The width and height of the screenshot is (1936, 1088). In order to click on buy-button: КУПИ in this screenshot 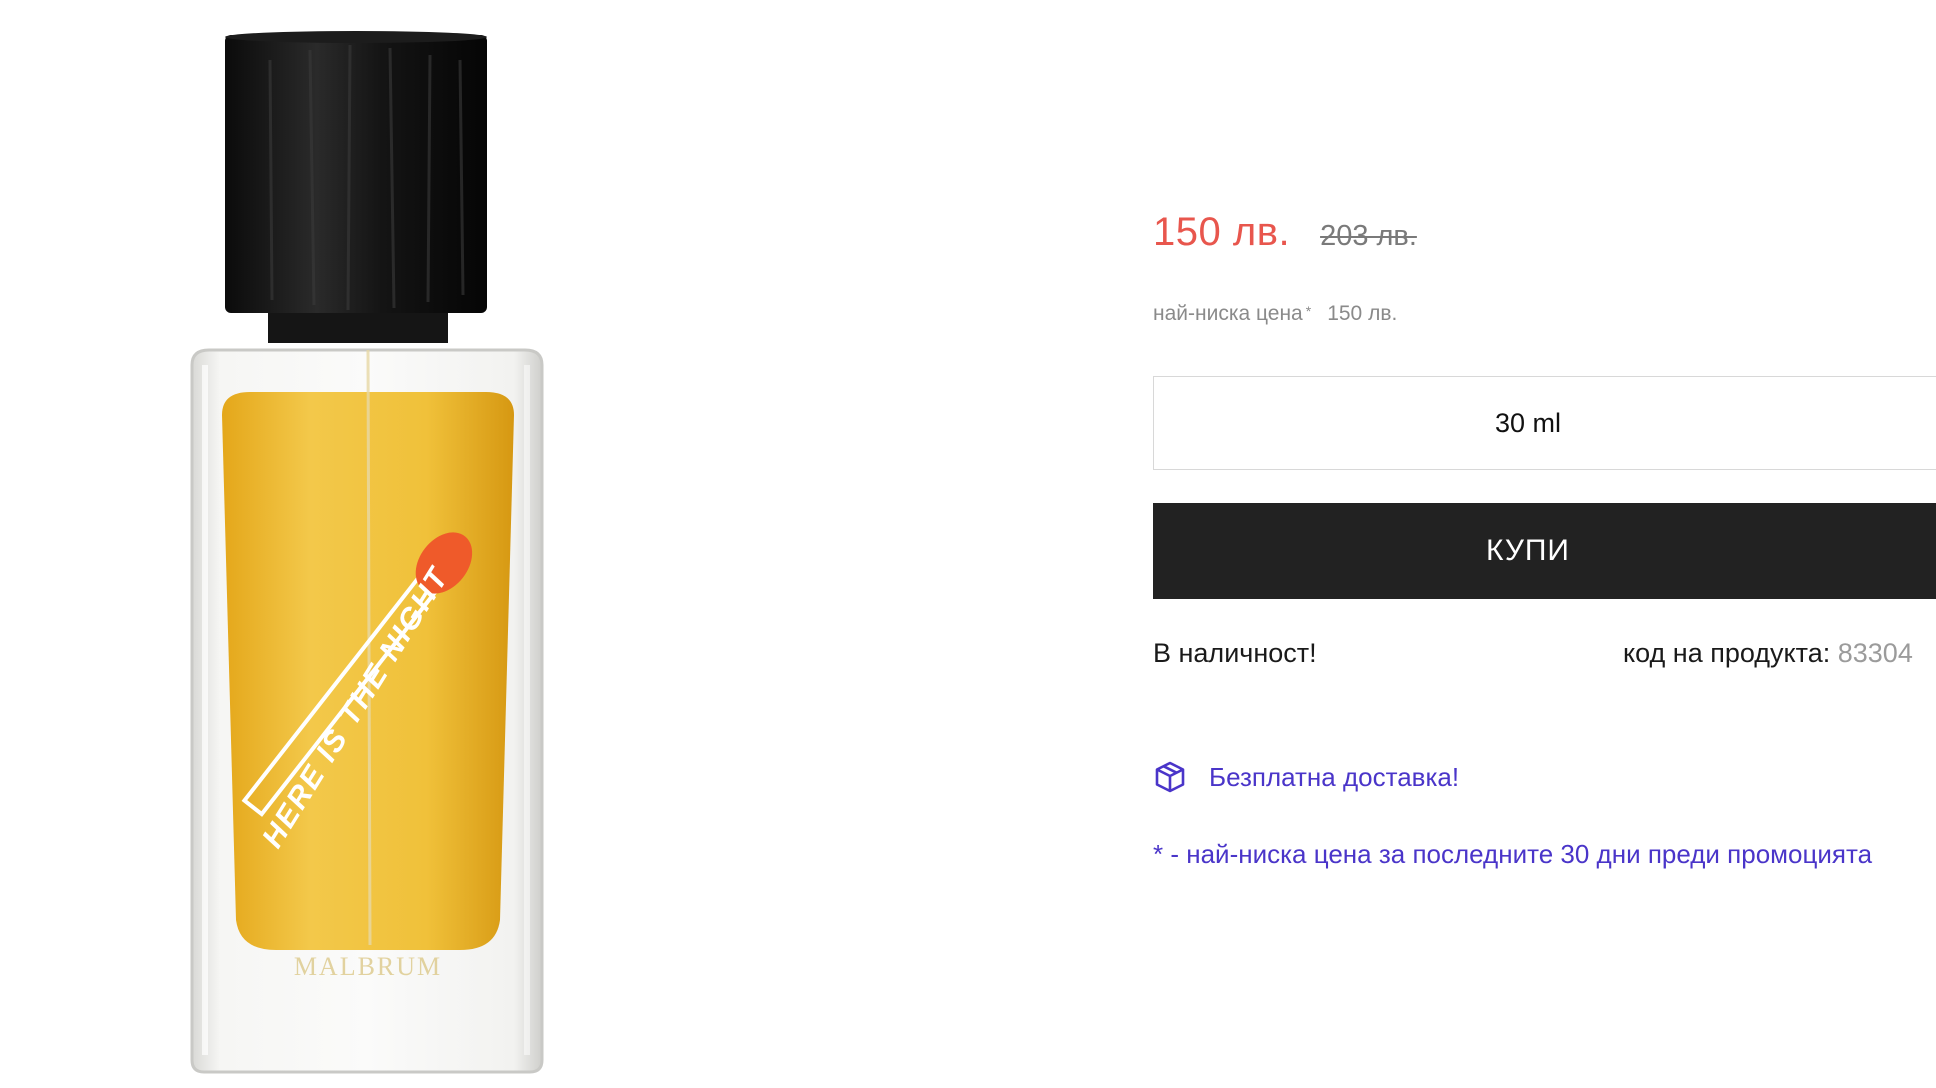, I will do `click(1544, 551)`.